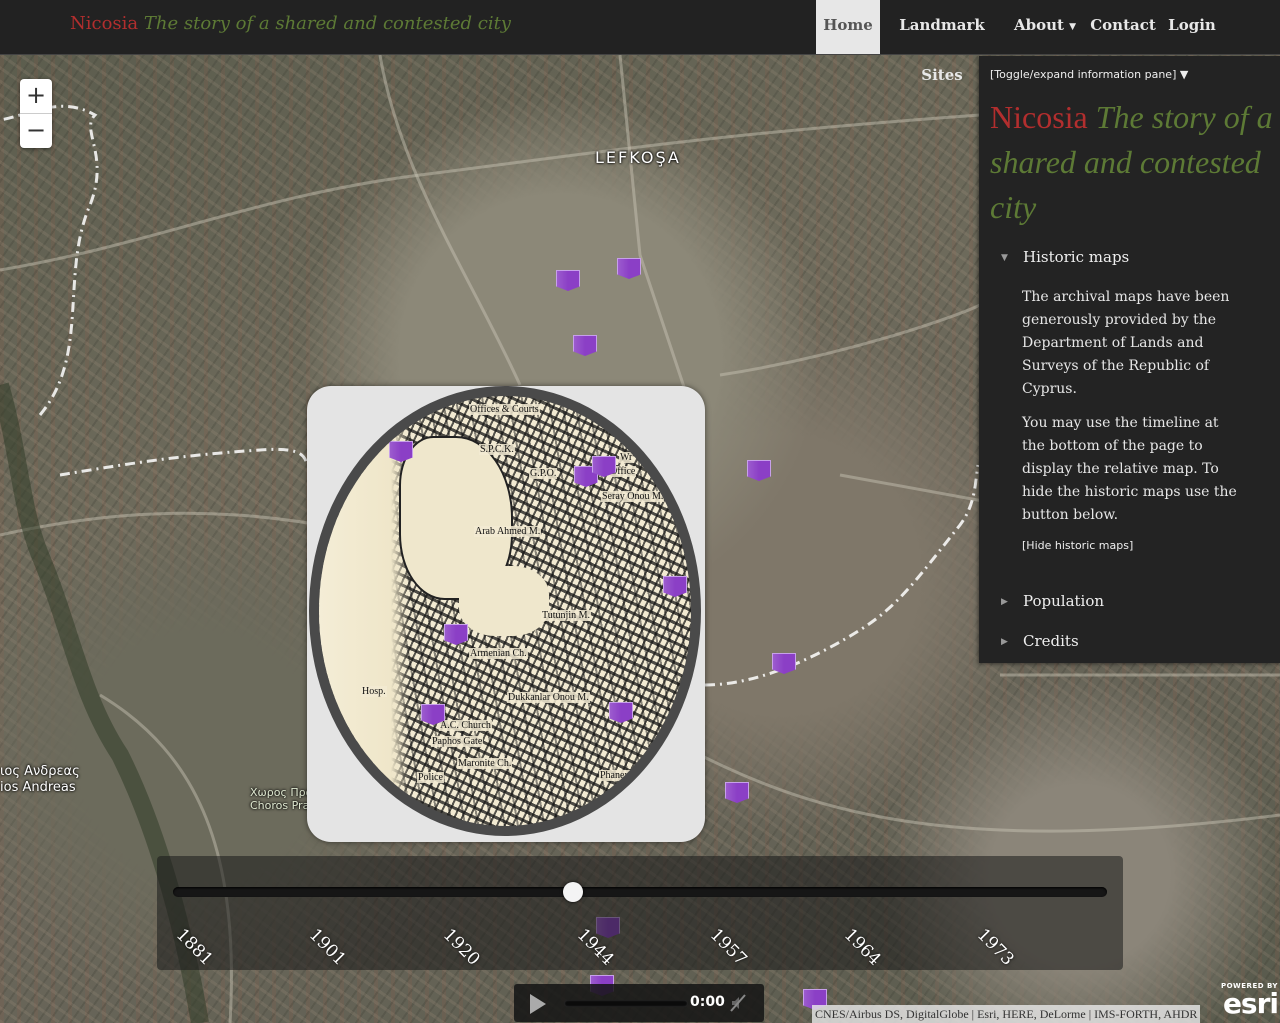 The height and width of the screenshot is (1023, 1280). I want to click on map-label-lefkosa: LEFKOŞA, so click(638, 157).